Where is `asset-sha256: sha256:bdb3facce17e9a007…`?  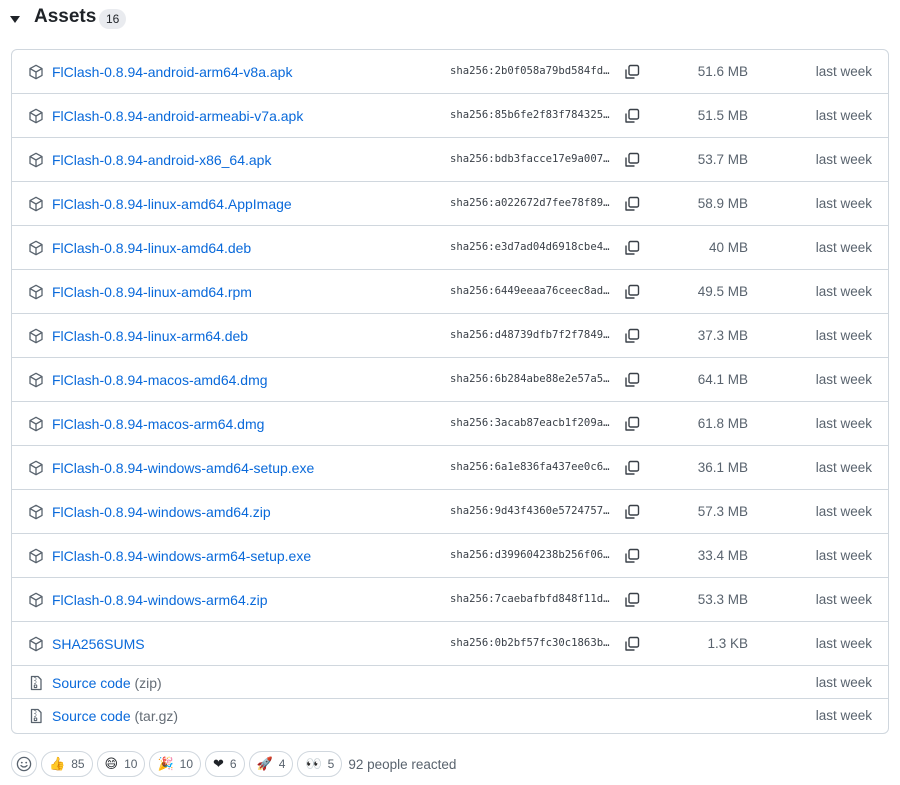 asset-sha256: sha256:bdb3facce17e9a007… is located at coordinates (530, 159).